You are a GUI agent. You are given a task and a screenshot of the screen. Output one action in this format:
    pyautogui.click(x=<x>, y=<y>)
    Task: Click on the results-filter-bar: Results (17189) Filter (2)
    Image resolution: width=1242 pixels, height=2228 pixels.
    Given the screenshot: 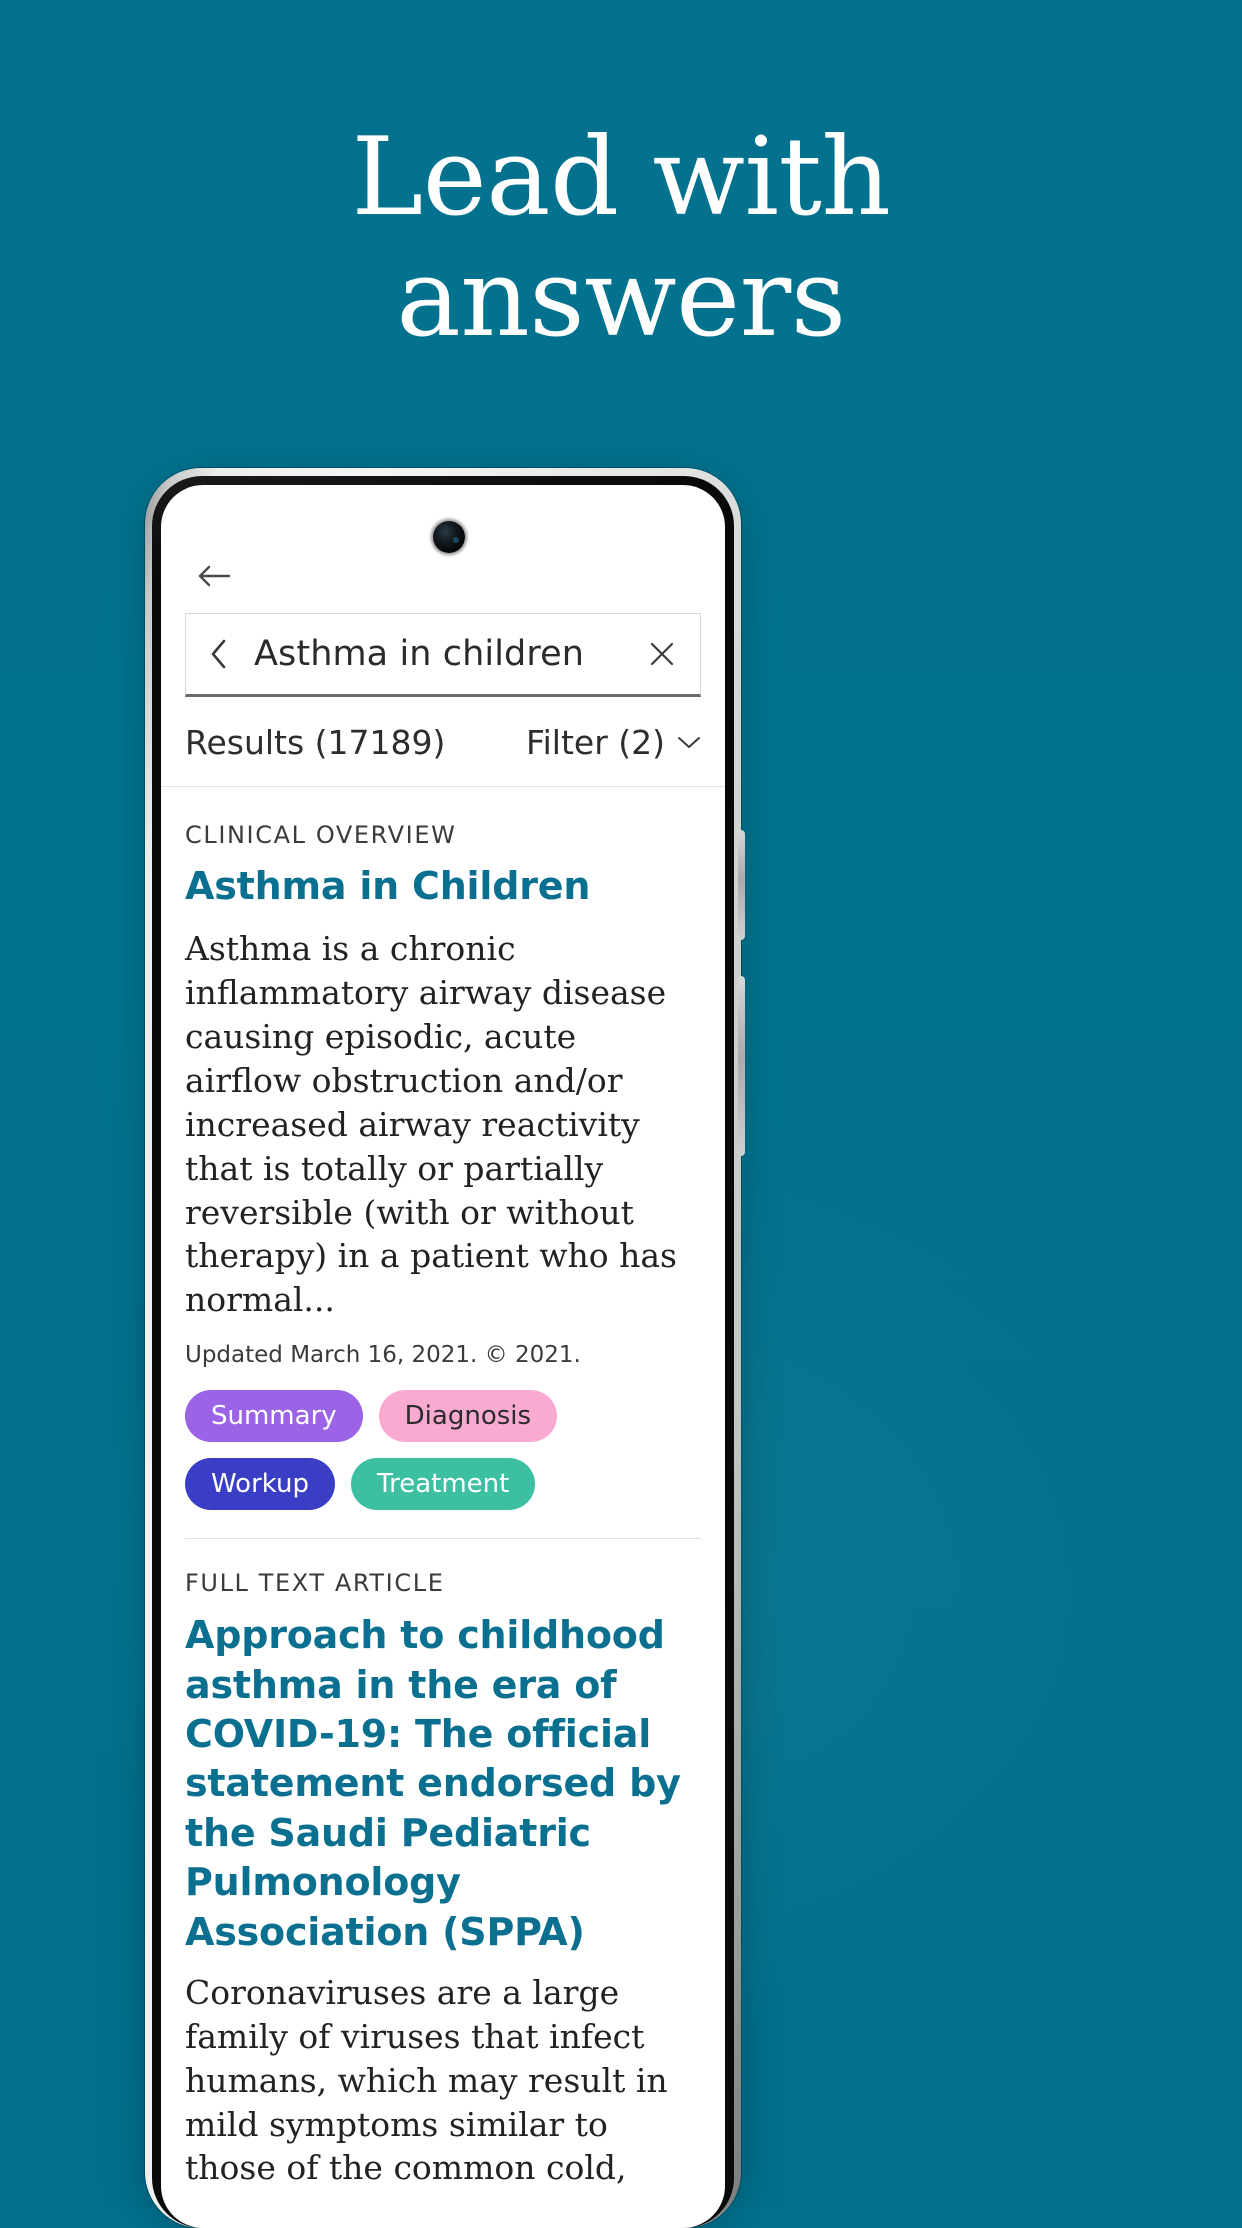 What is the action you would take?
    pyautogui.click(x=443, y=742)
    